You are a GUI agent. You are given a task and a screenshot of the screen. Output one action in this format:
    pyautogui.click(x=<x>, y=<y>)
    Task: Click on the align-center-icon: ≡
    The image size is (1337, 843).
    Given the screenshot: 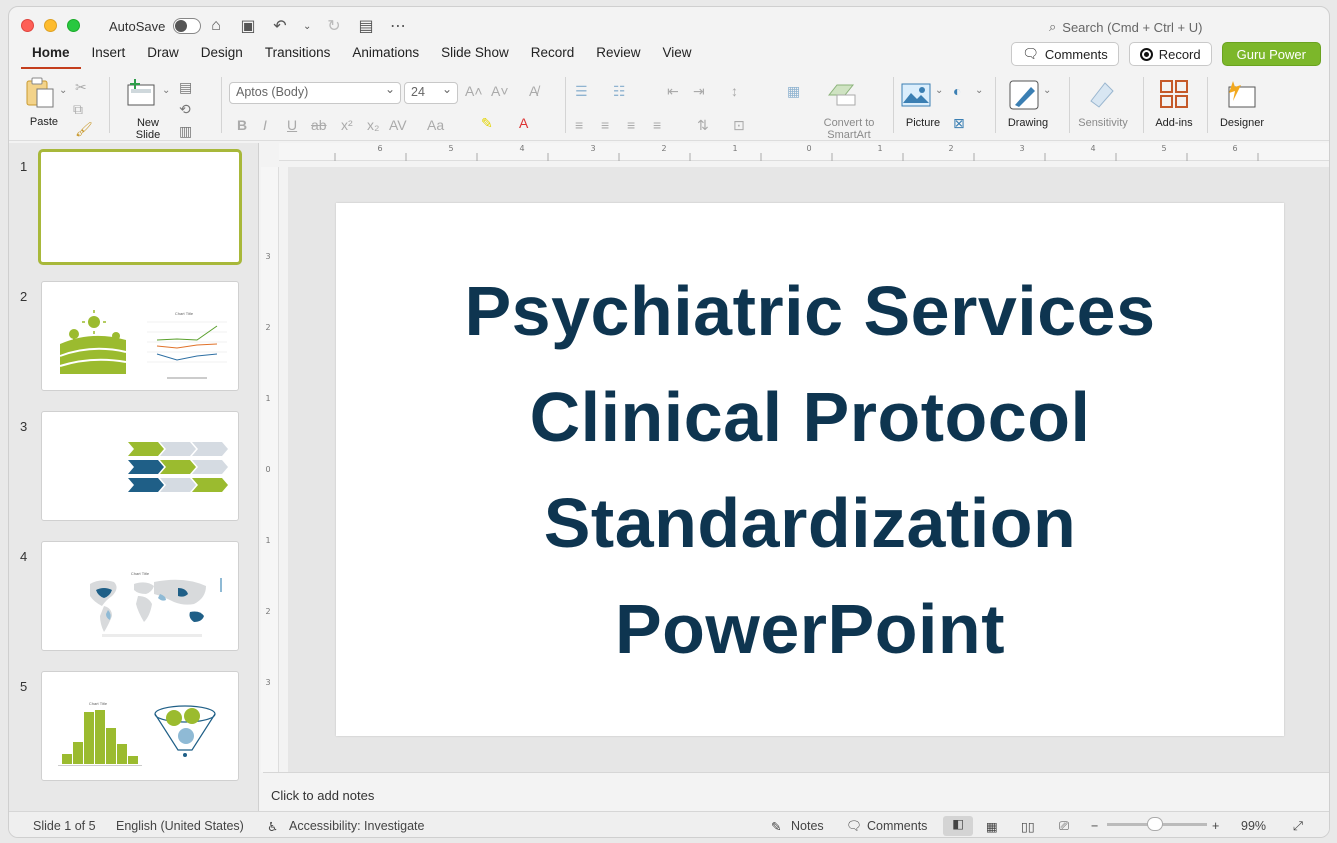 What is the action you would take?
    pyautogui.click(x=605, y=125)
    